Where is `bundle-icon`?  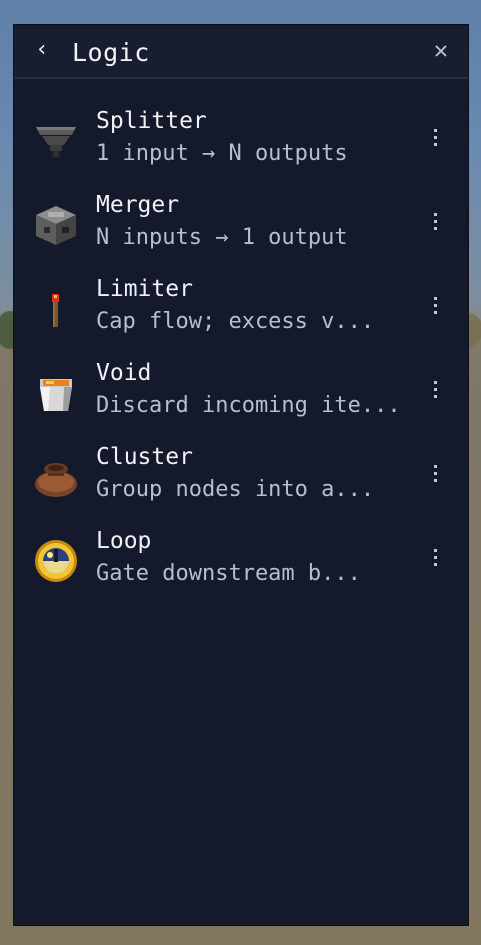
bundle-icon is located at coordinates (56, 480).